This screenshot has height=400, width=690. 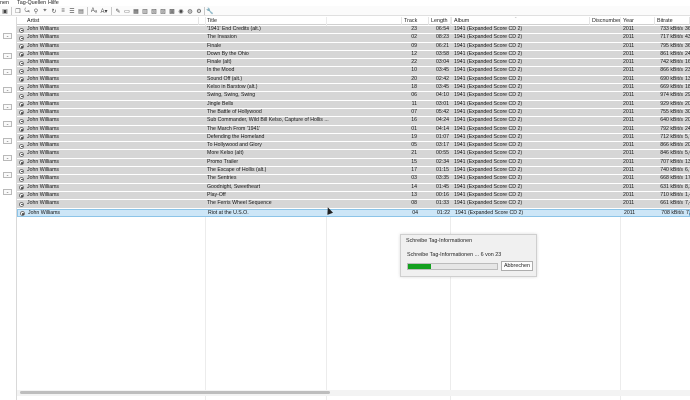 What do you see at coordinates (104, 11) in the screenshot?
I see `text-format-icon: A▾` at bounding box center [104, 11].